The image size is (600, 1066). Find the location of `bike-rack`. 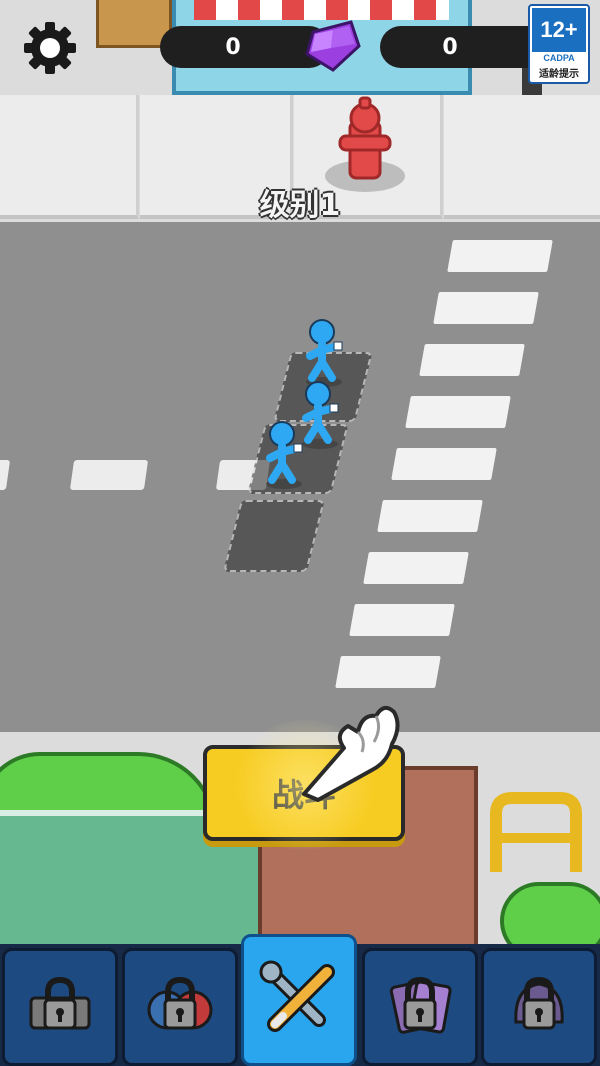

bike-rack is located at coordinates (536, 832).